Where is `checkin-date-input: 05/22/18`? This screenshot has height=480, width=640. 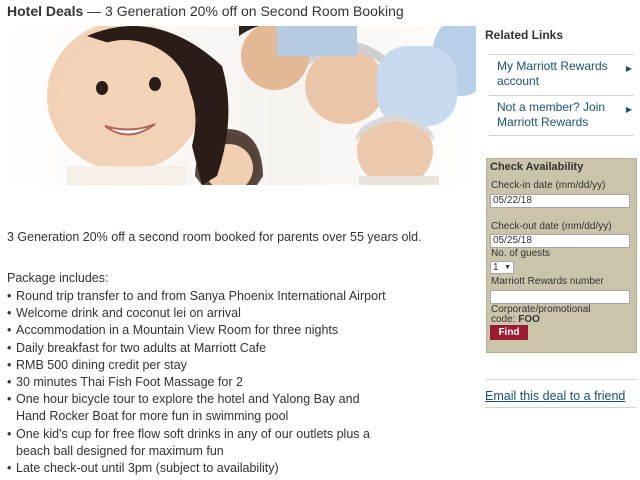 checkin-date-input: 05/22/18 is located at coordinates (560, 201).